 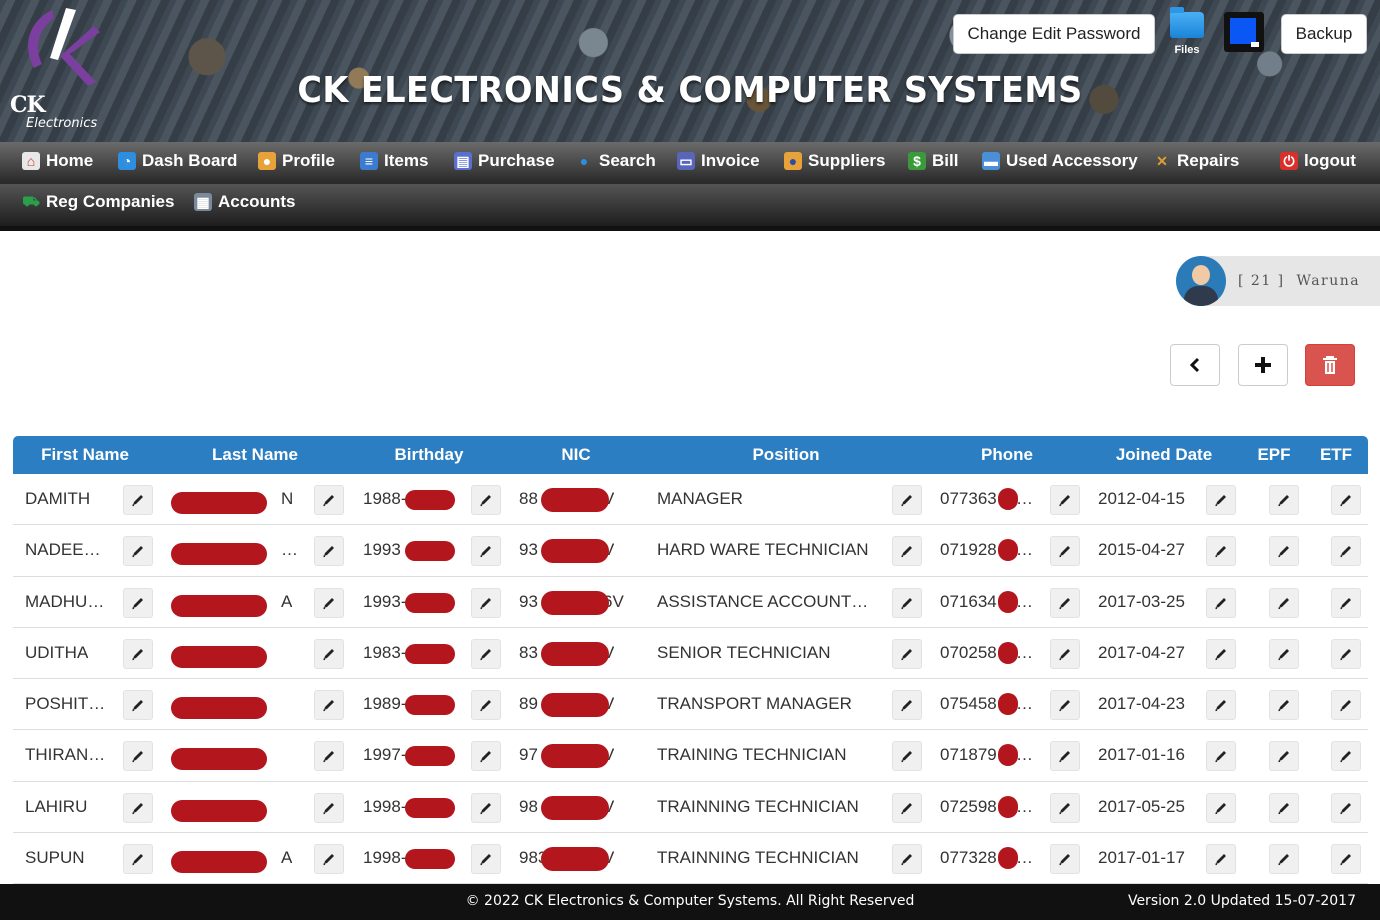 I want to click on delete-button, so click(x=1330, y=365).